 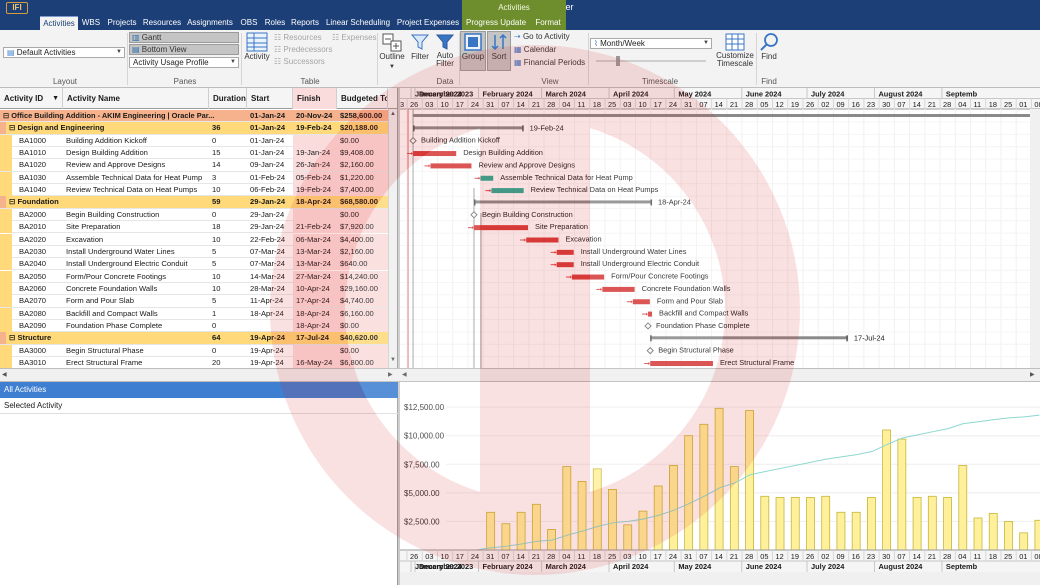 What do you see at coordinates (734, 104) in the screenshot?
I see `week-label: 21` at bounding box center [734, 104].